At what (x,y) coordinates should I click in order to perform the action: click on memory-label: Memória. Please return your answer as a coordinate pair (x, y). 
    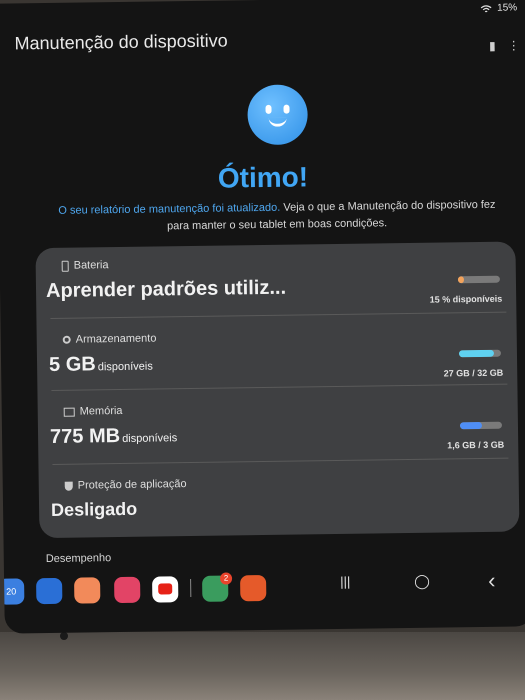
    Looking at the image, I should click on (93, 411).